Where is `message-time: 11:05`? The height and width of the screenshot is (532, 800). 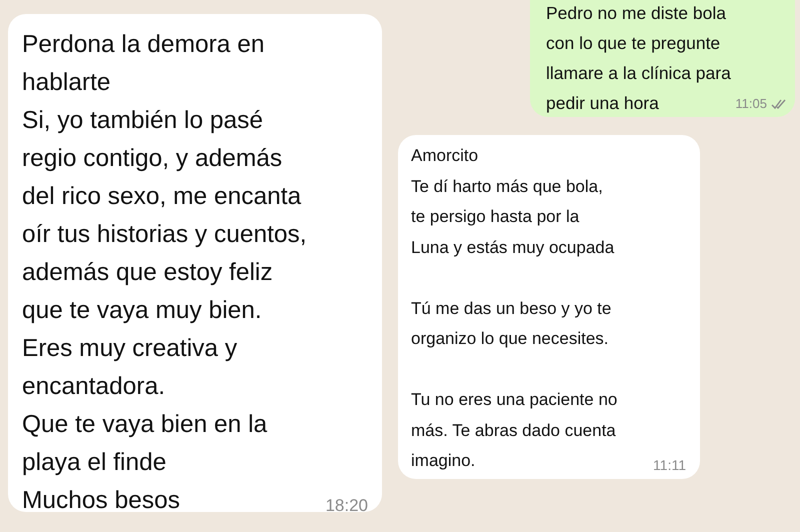
message-time: 11:05 is located at coordinates (751, 103).